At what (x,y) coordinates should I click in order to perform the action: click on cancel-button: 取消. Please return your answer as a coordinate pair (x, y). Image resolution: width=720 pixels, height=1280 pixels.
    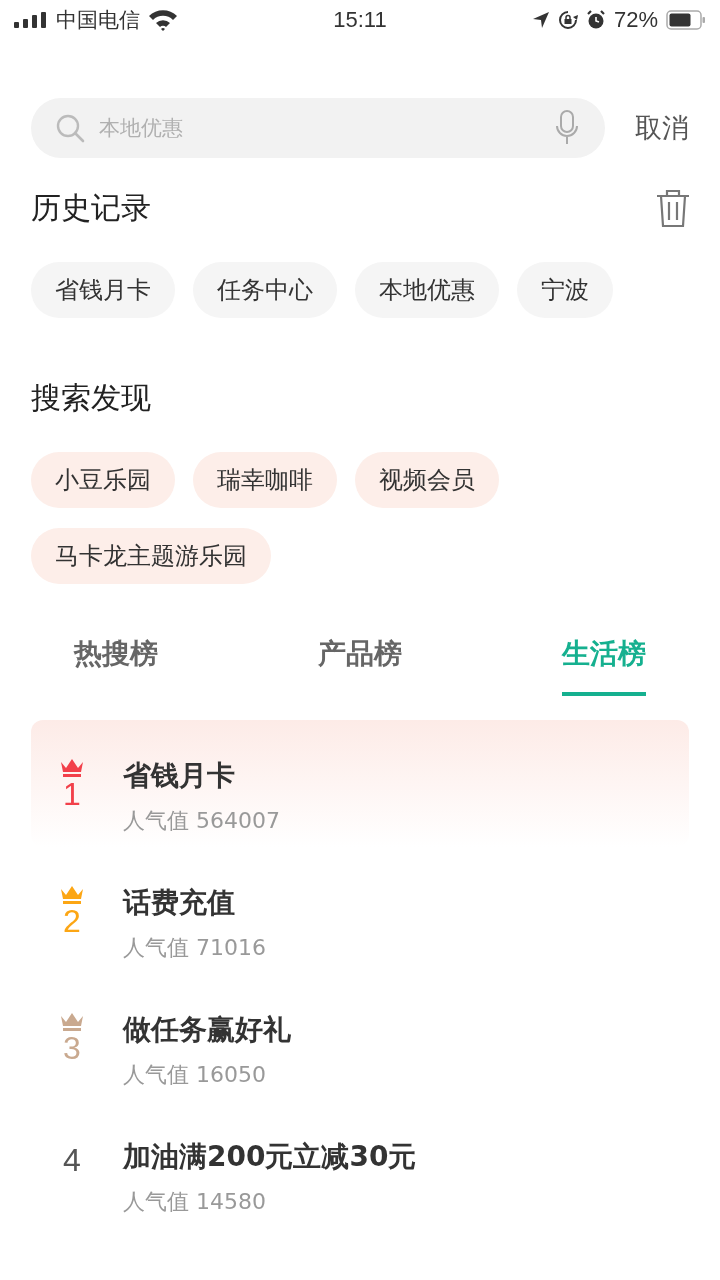
    Looking at the image, I should click on (662, 128).